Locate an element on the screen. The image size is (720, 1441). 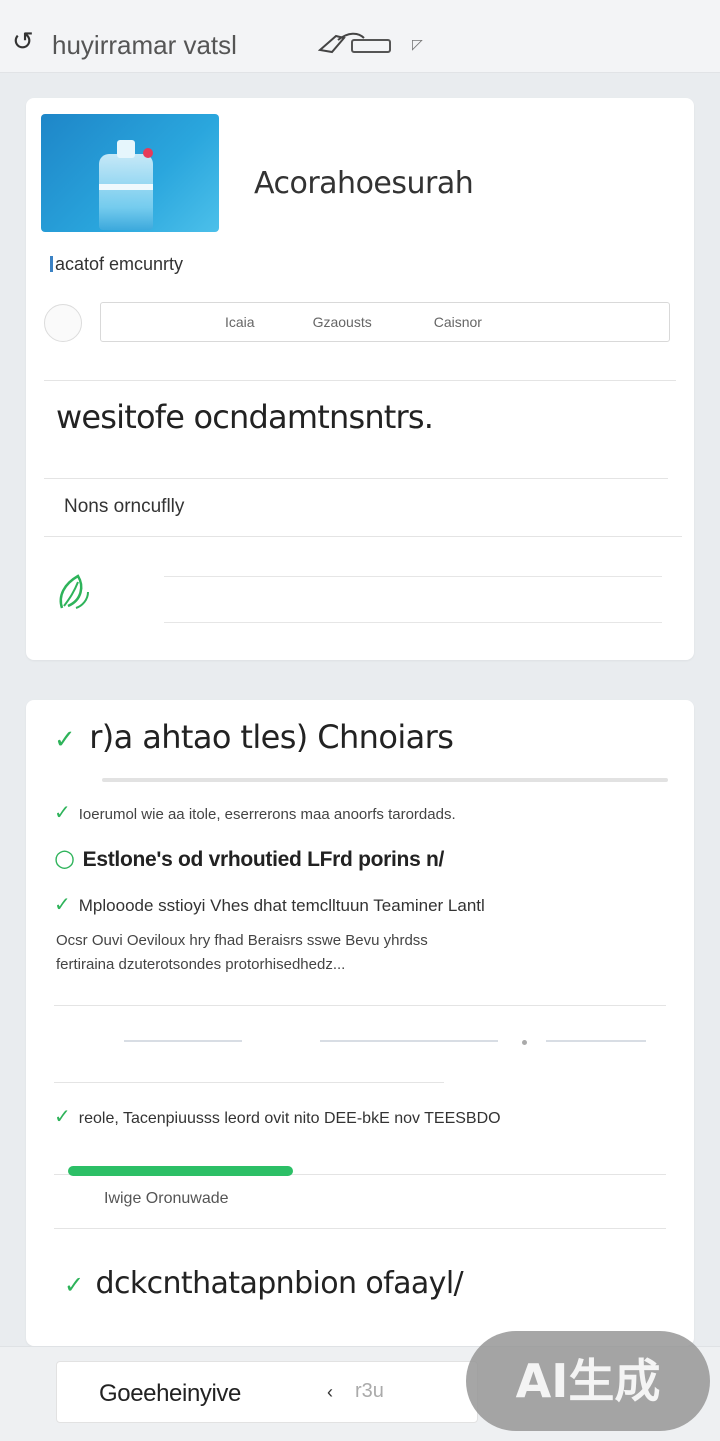
bottle-neck-shape is located at coordinates (126, 149).